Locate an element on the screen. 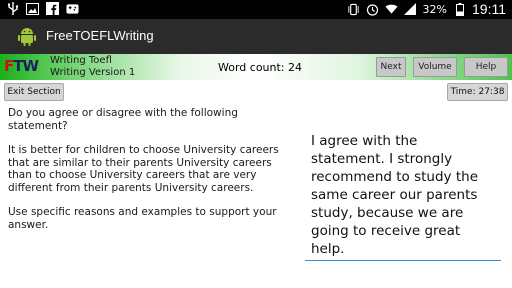  alarm-icon is located at coordinates (372, 9).